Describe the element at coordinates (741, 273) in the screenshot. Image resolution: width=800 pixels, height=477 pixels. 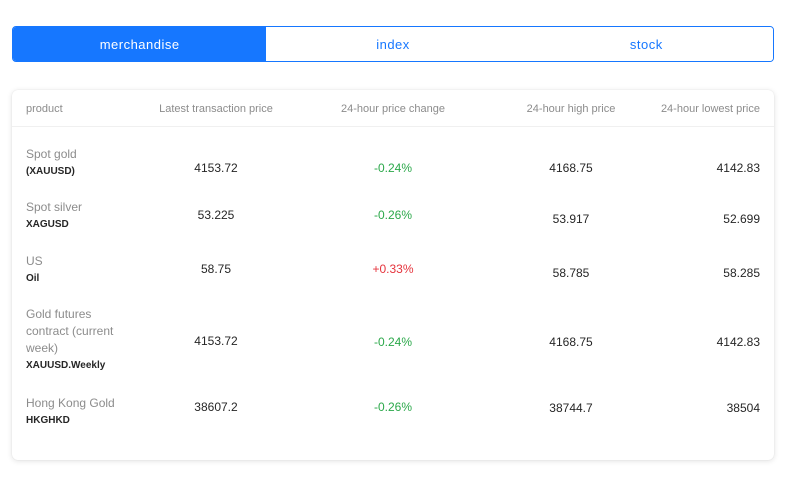
I see `low-price: 58.285` at that location.